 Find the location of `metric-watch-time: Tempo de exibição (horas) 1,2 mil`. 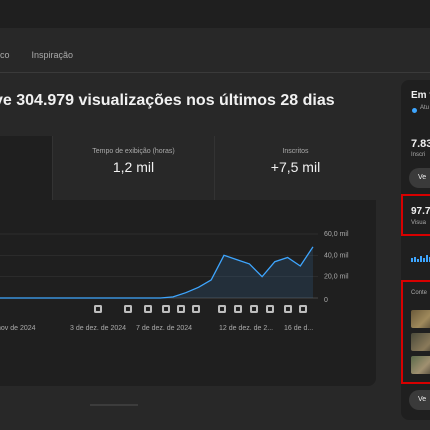

metric-watch-time: Tempo de exibição (horas) 1,2 mil is located at coordinates (134, 168).